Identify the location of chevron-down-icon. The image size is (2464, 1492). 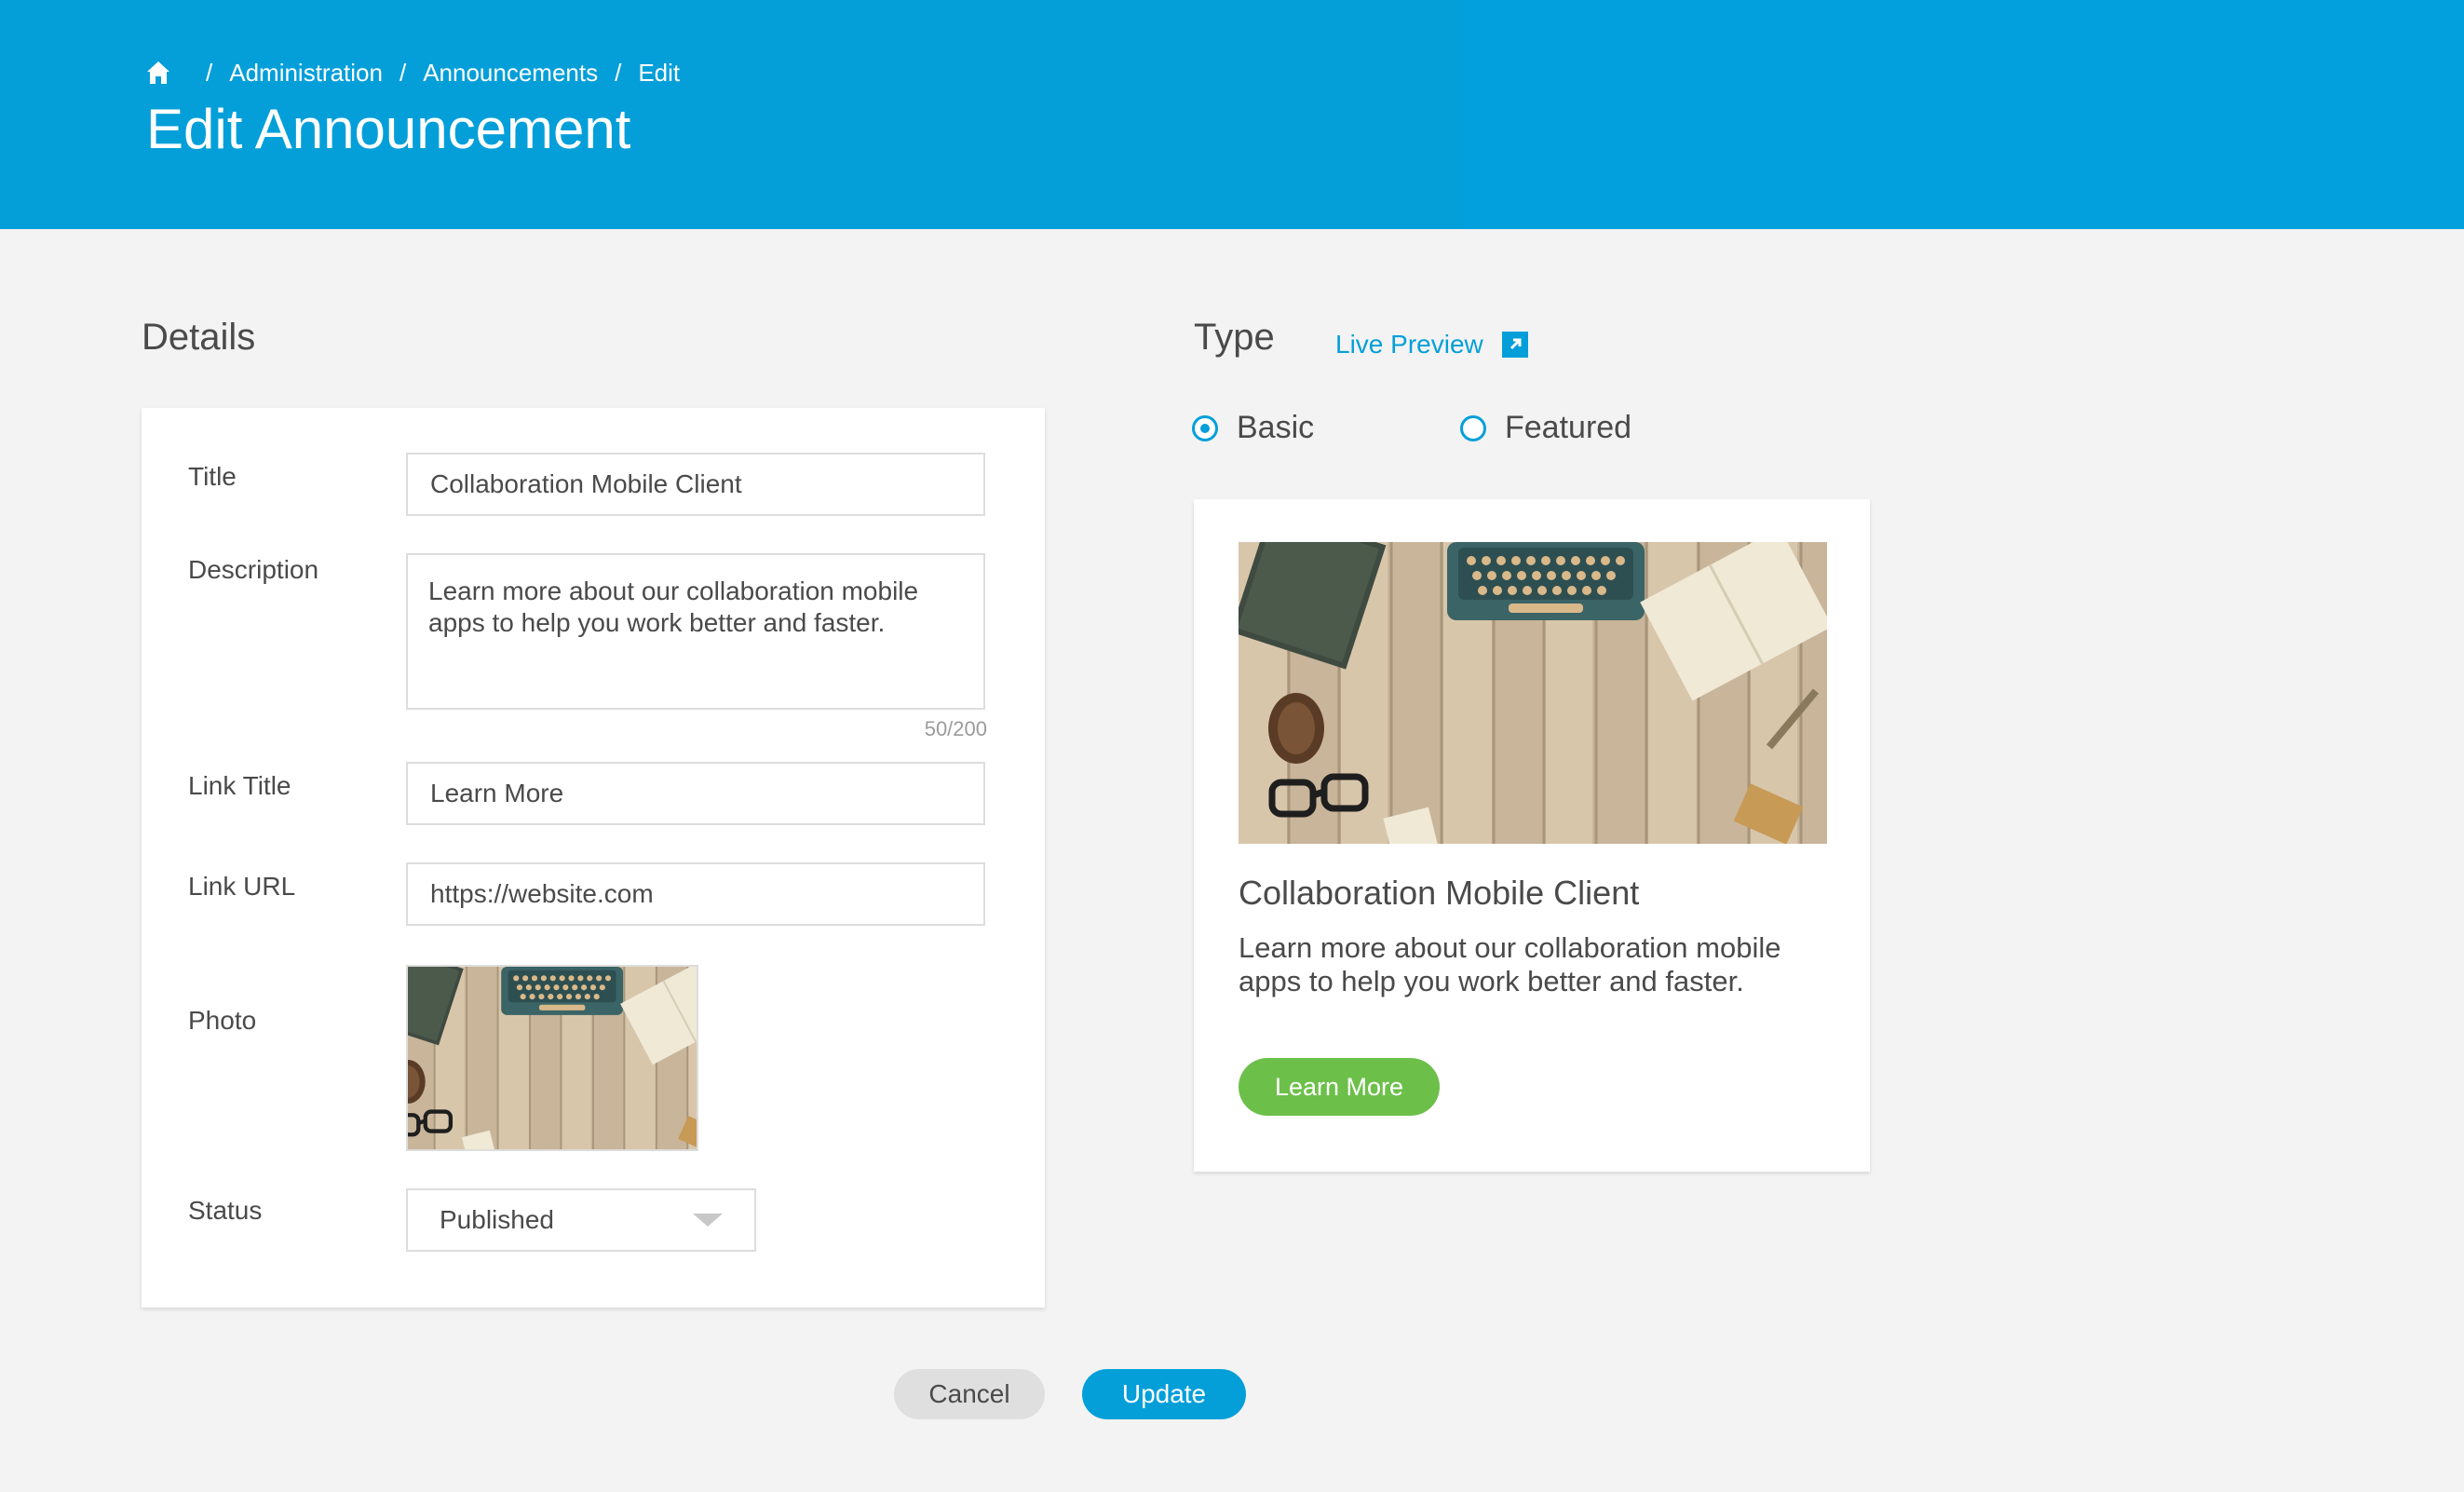
(708, 1220).